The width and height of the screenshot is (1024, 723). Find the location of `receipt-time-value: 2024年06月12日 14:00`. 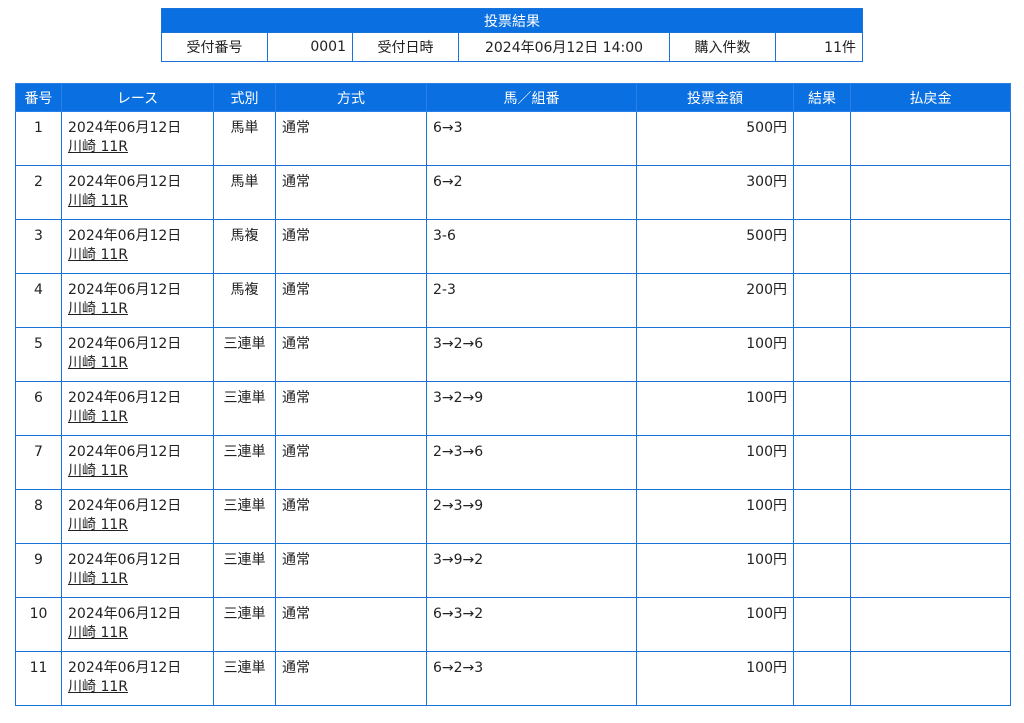

receipt-time-value: 2024年06月12日 14:00 is located at coordinates (564, 47).